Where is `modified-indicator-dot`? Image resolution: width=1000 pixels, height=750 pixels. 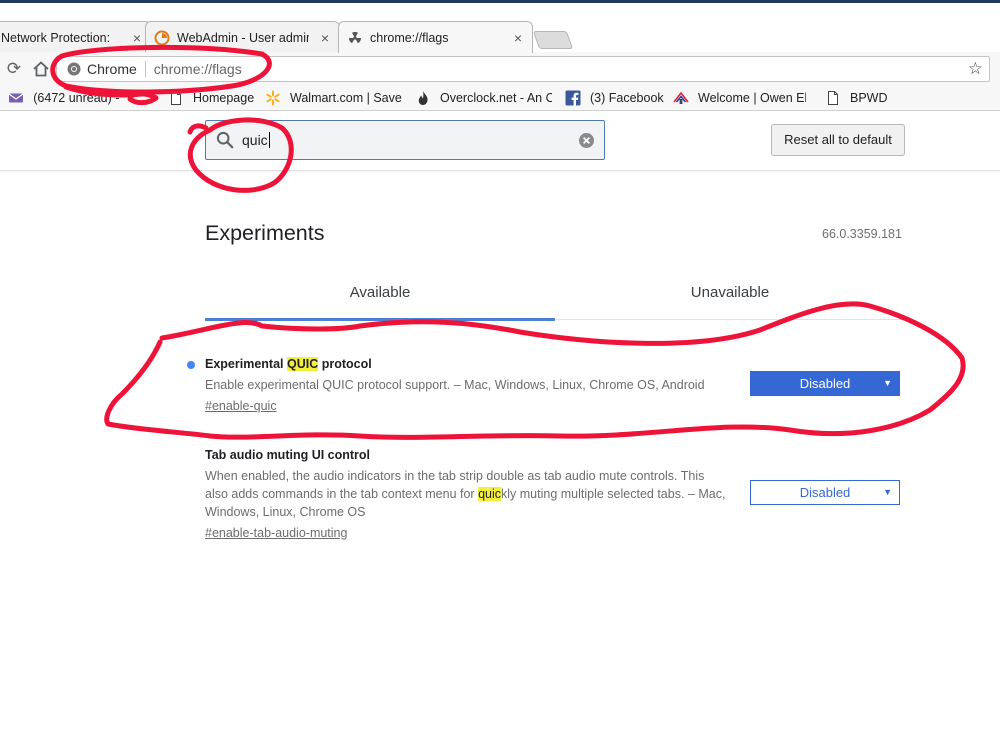
modified-indicator-dot is located at coordinates (191, 365).